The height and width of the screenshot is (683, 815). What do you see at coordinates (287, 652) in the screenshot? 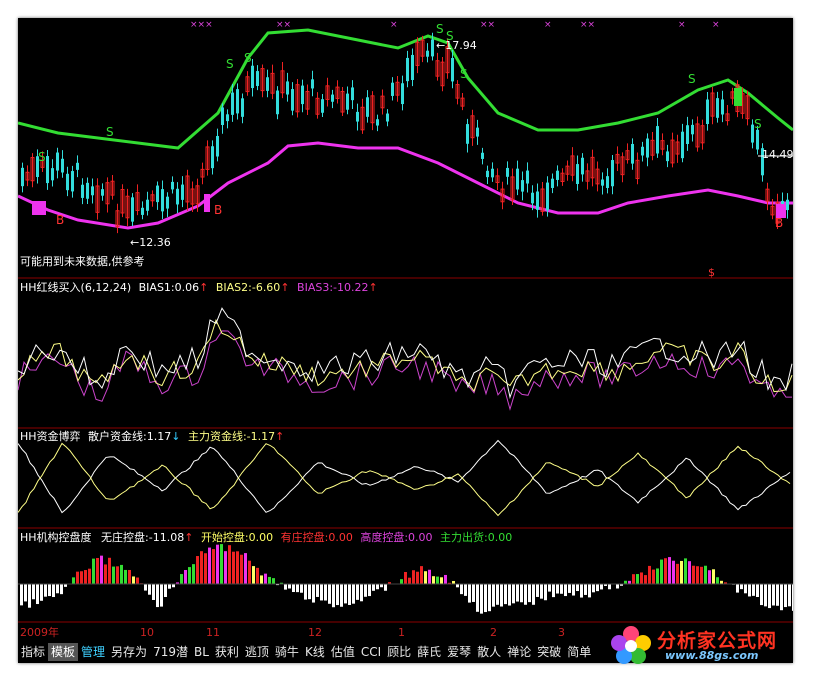
I see `toolbar-item-ride-bull: 骑牛` at bounding box center [287, 652].